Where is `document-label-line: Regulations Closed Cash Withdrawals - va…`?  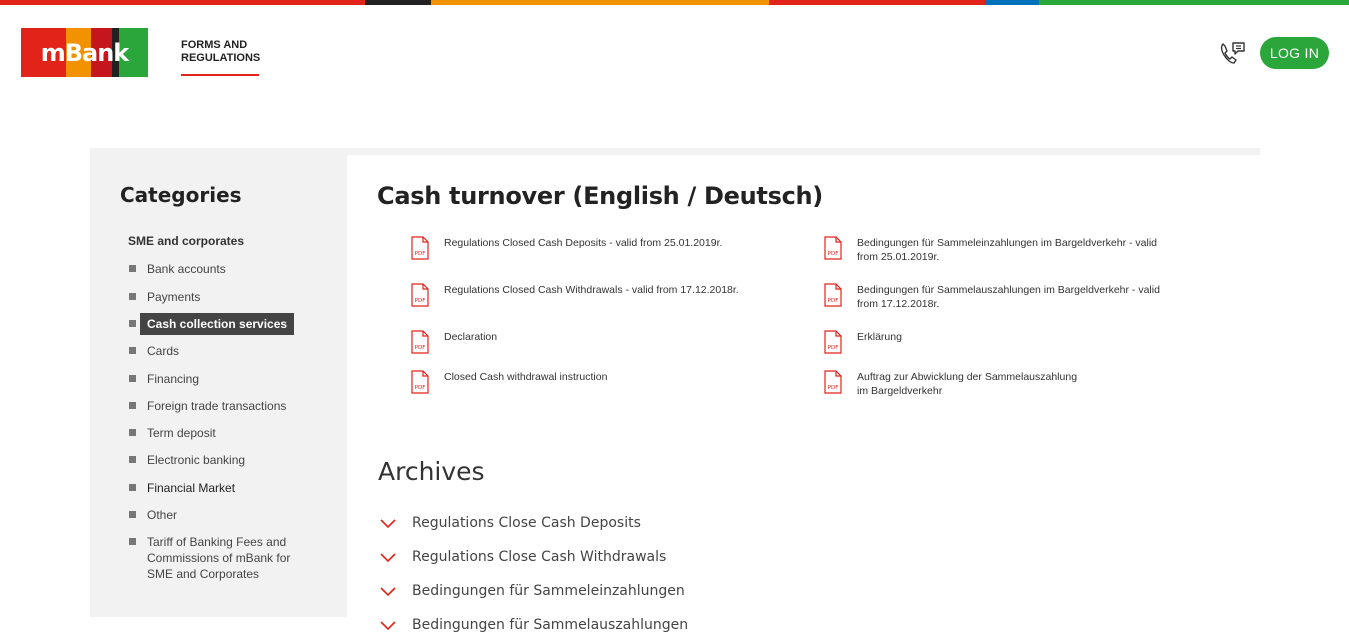 document-label-line: Regulations Closed Cash Withdrawals - va… is located at coordinates (591, 290).